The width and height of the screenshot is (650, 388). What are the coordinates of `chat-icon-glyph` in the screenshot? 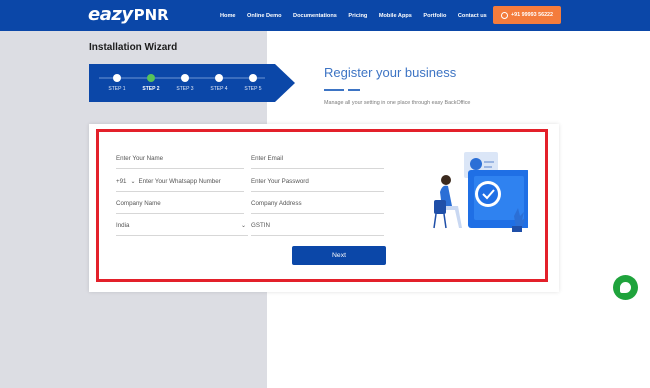 It's located at (625, 287).